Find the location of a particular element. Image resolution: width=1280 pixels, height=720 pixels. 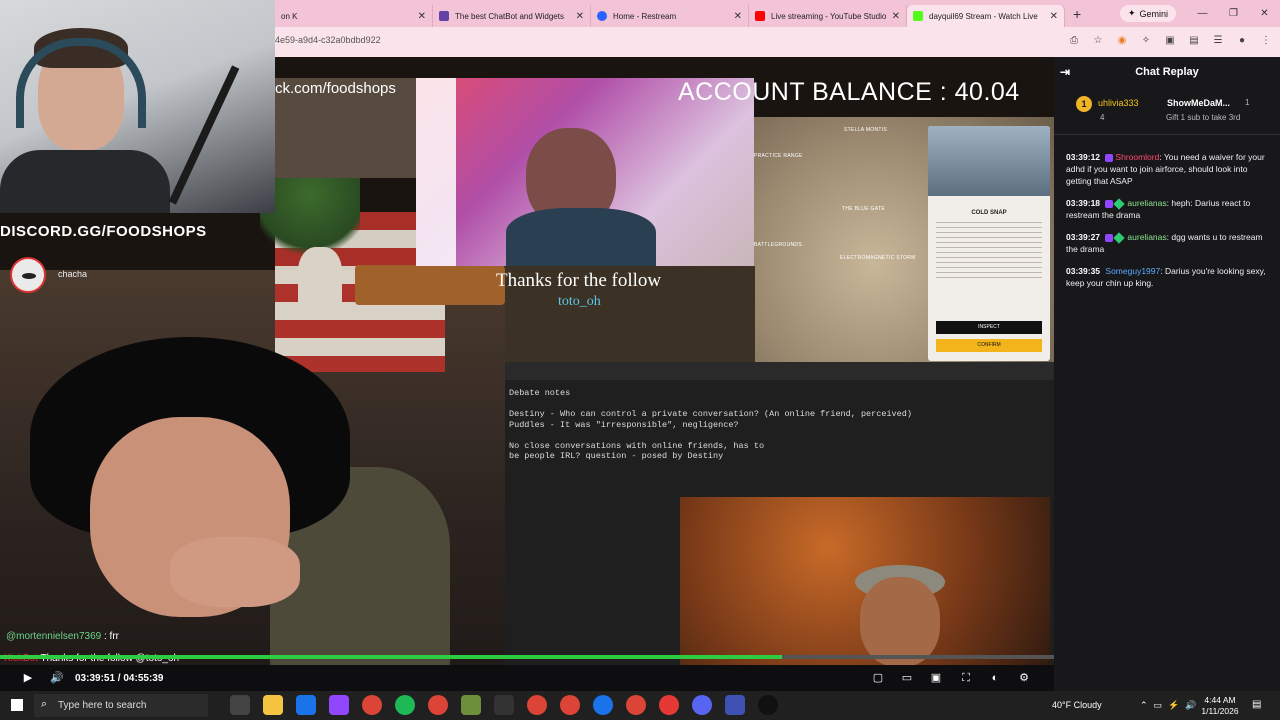

gemini-label: Gemini is located at coordinates (1154, 13).